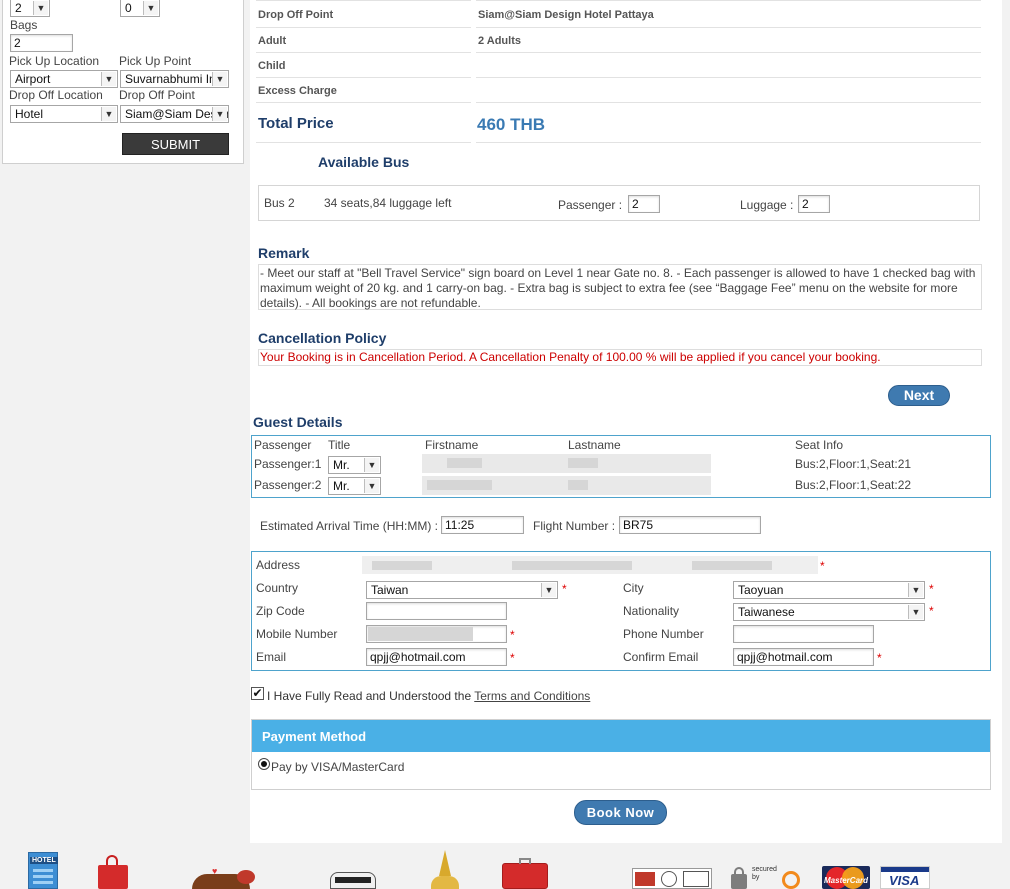  What do you see at coordinates (766, 877) in the screenshot?
I see `secure-lock-icon: secured by` at bounding box center [766, 877].